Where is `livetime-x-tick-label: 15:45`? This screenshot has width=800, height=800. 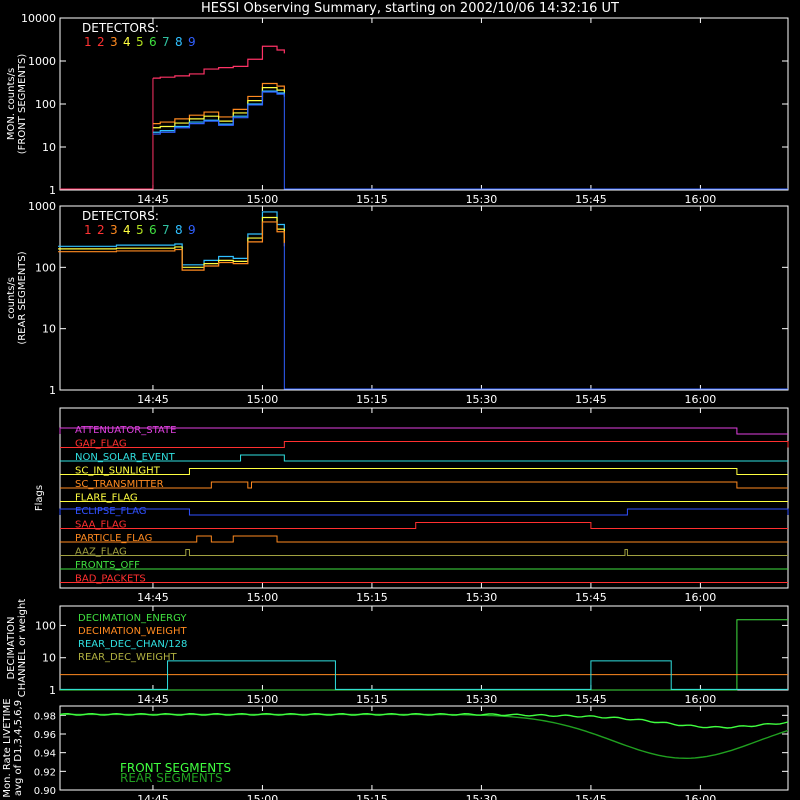
livetime-x-tick-label: 15:45 is located at coordinates (591, 796).